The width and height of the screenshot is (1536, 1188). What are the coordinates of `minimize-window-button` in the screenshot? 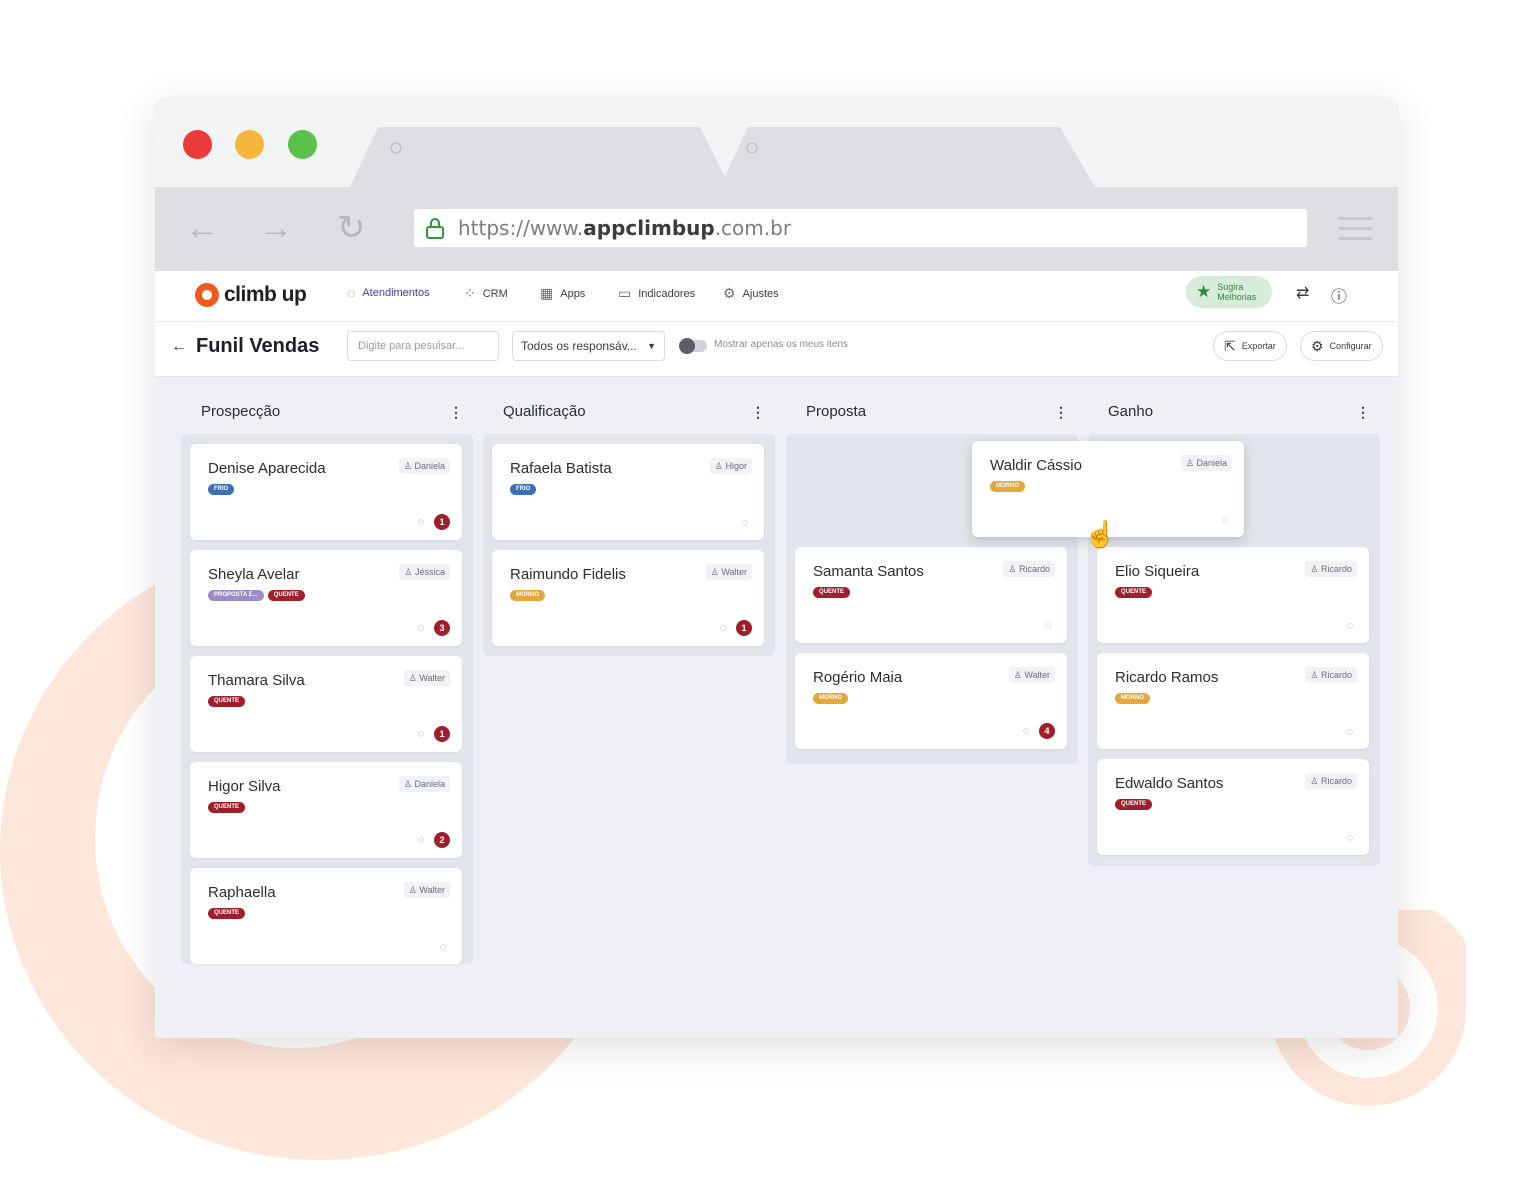 It's located at (249, 144).